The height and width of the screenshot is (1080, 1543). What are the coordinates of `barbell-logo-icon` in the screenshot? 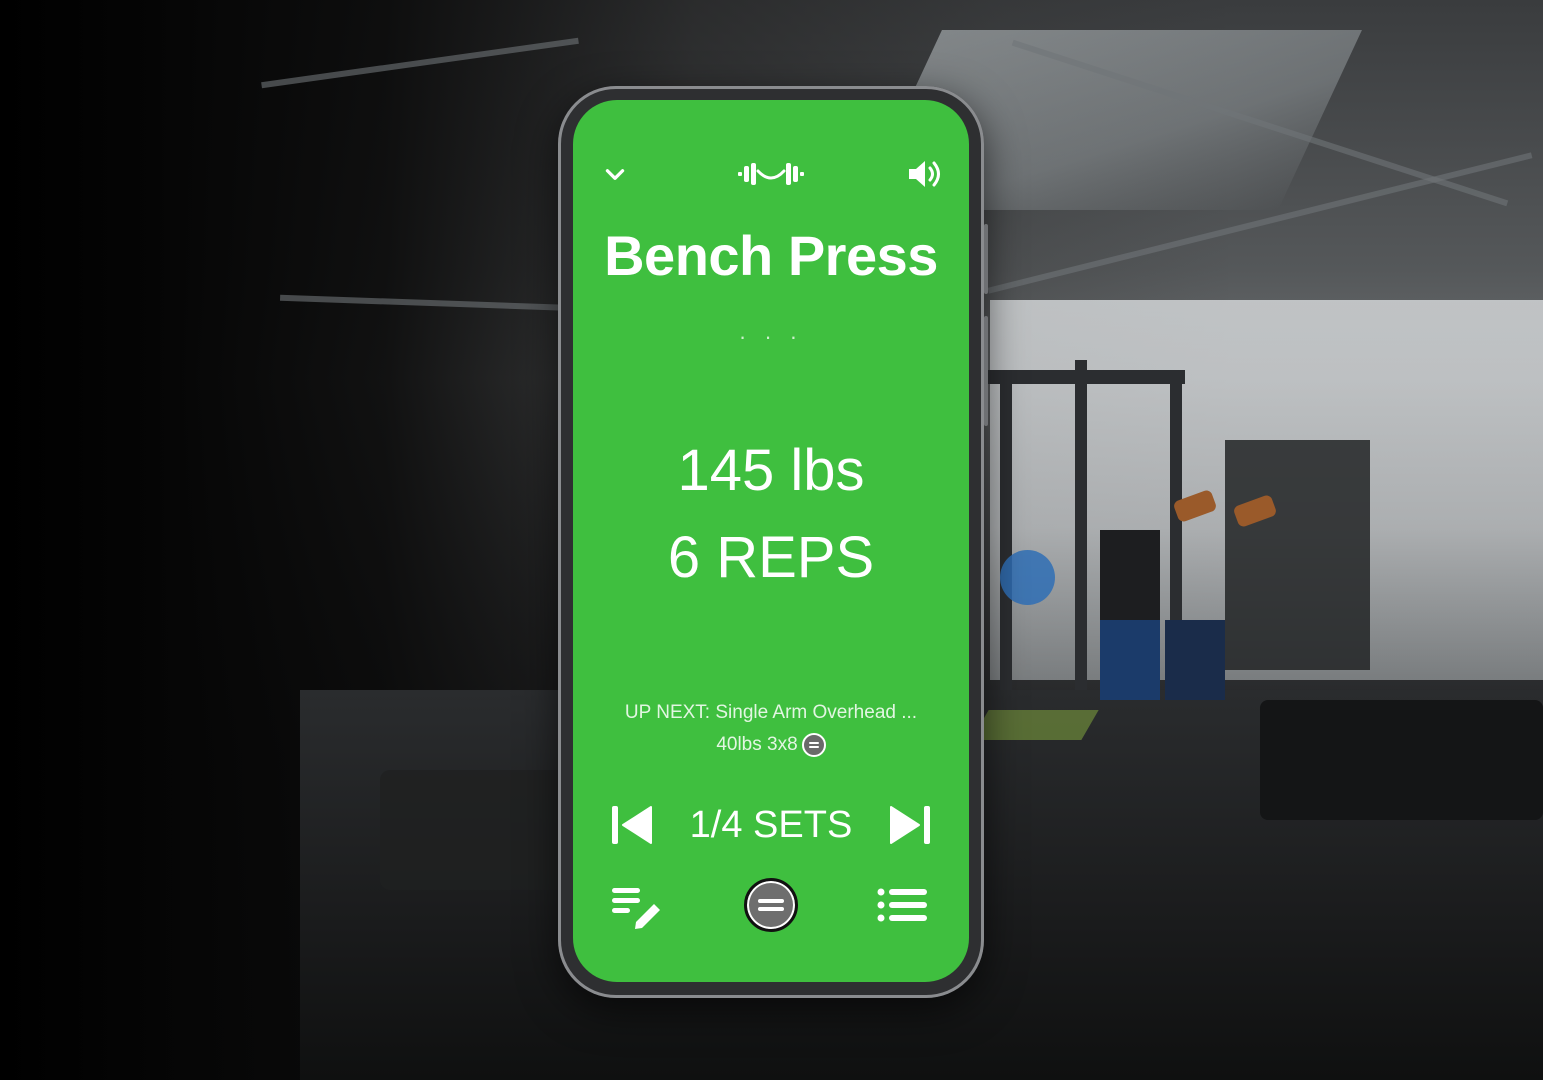 It's located at (771, 174).